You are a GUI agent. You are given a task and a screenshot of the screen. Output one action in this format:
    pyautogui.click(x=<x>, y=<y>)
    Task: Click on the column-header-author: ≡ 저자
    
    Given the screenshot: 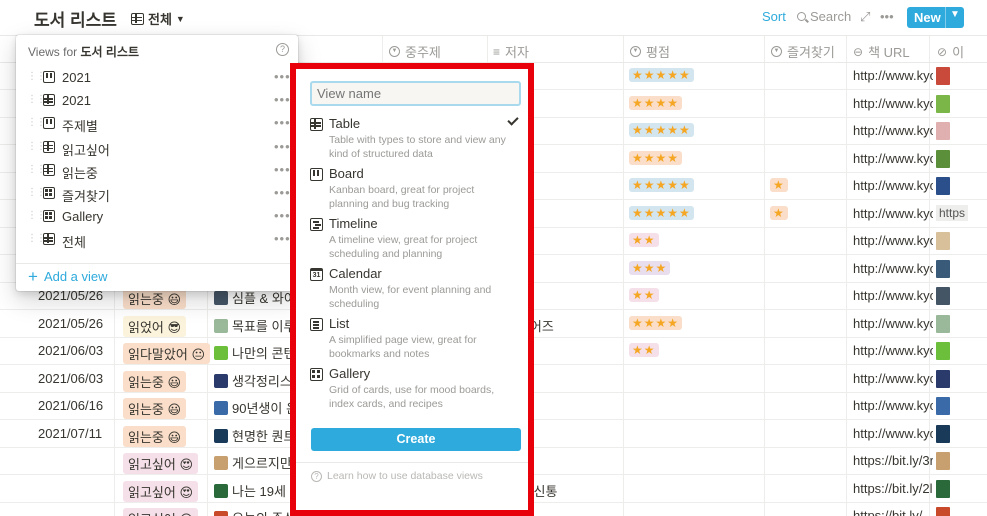 What is the action you would take?
    pyautogui.click(x=511, y=51)
    